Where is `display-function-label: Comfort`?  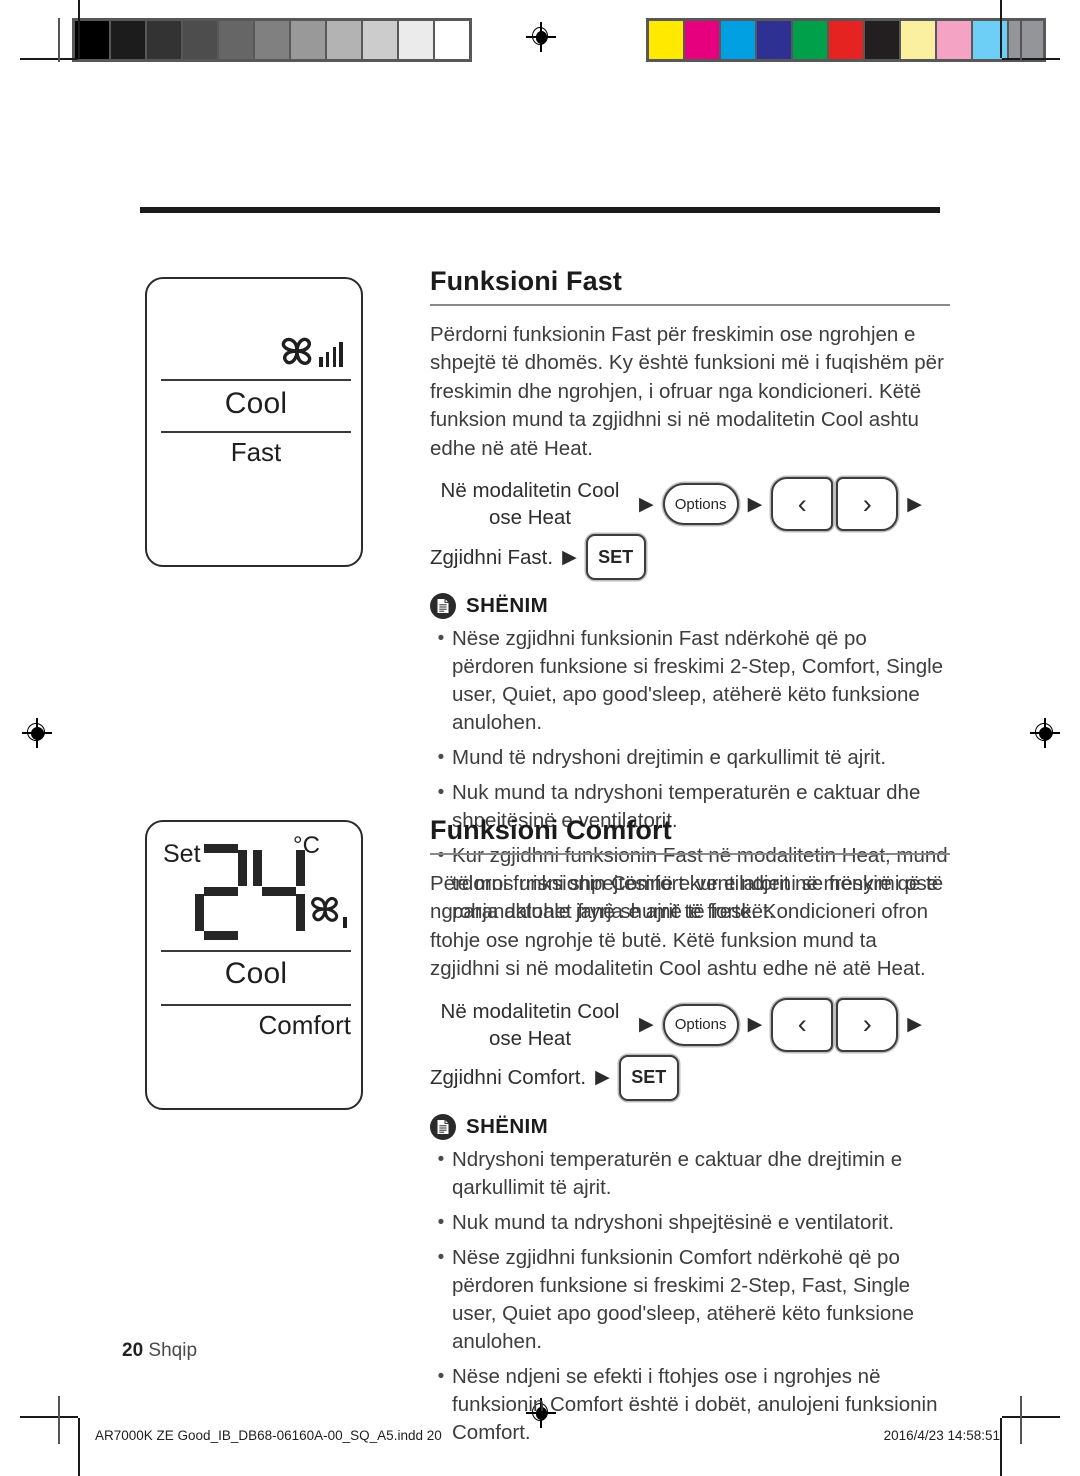
display-function-label: Comfort is located at coordinates (304, 1025).